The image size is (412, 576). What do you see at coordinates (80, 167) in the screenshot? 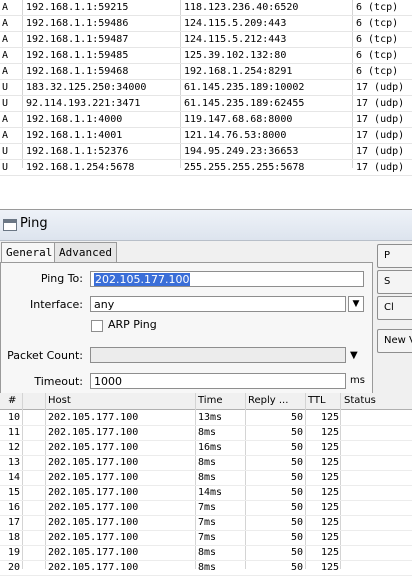
I see `src-address: 192.168.1.254:5678` at bounding box center [80, 167].